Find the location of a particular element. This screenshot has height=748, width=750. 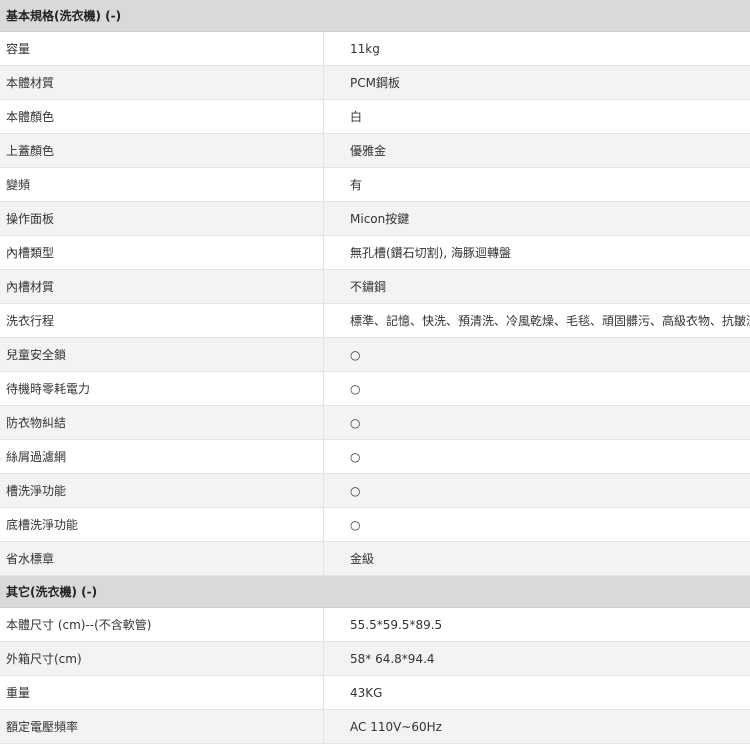

row-label: 絲屑過濾網 is located at coordinates (162, 456).